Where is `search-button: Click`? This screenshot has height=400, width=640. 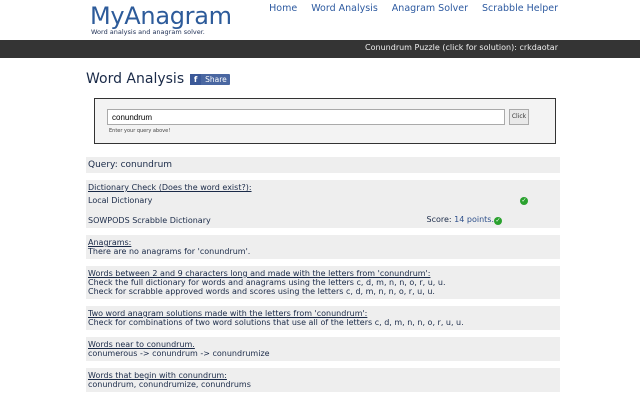 search-button: Click is located at coordinates (519, 117).